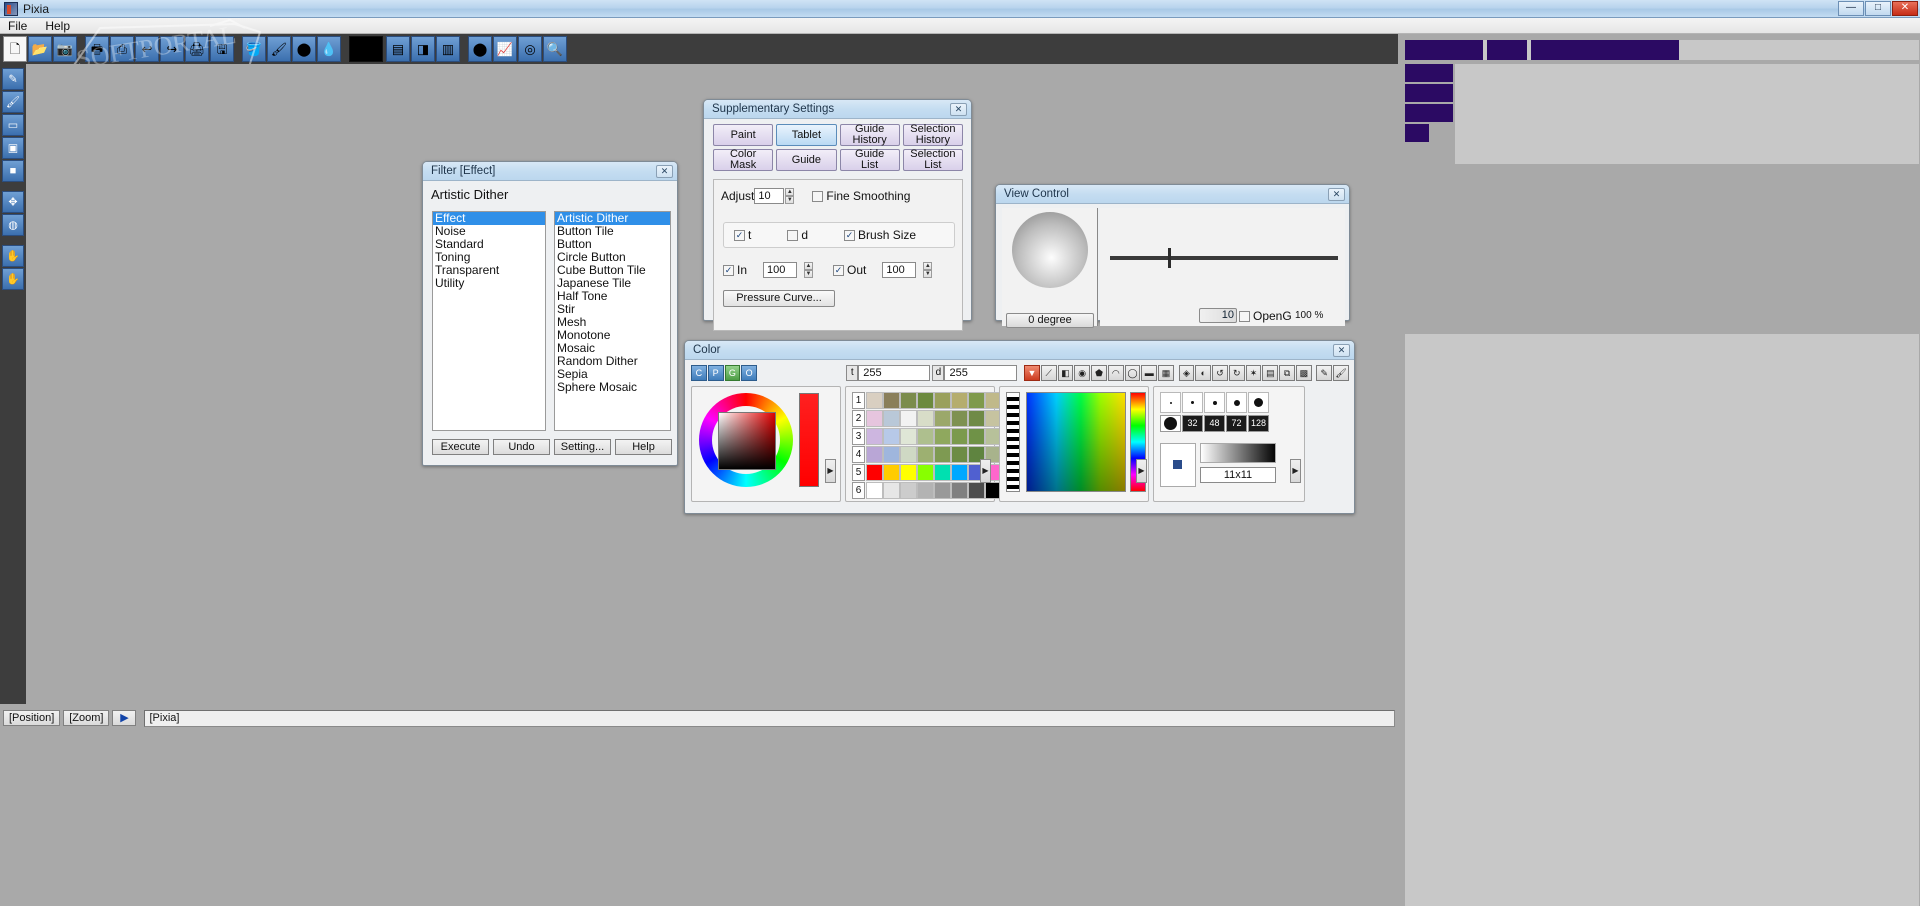  What do you see at coordinates (1878, 8) in the screenshot?
I see `maximize-button: □` at bounding box center [1878, 8].